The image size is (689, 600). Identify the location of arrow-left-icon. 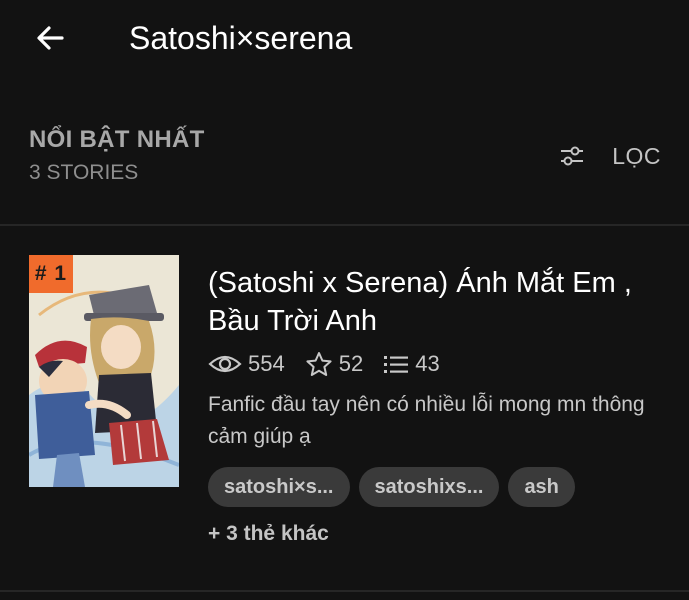
(50, 38).